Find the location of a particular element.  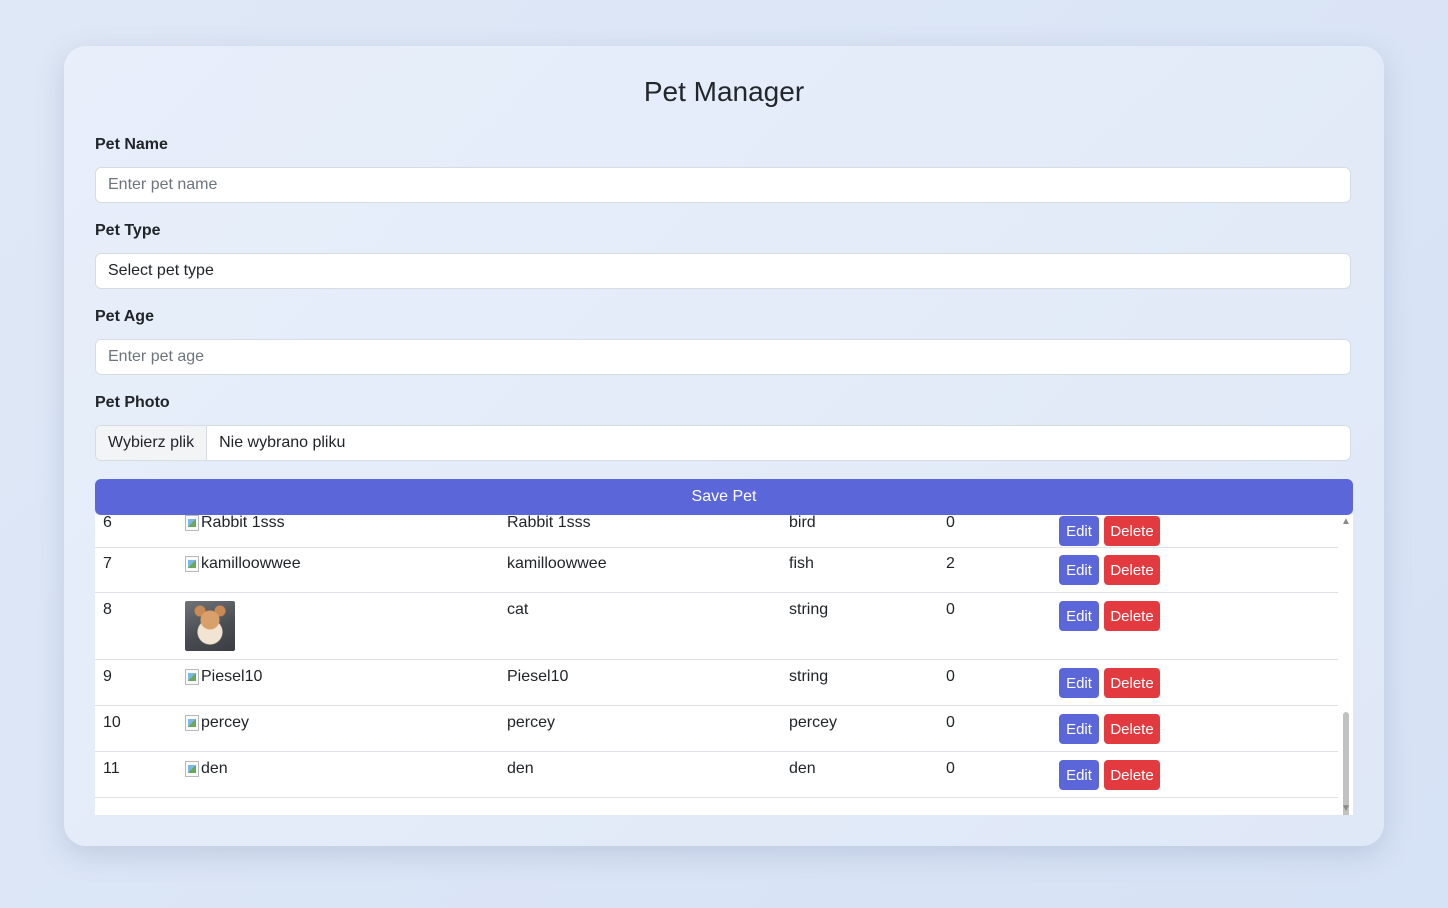

pet-photo: percey is located at coordinates (217, 723).